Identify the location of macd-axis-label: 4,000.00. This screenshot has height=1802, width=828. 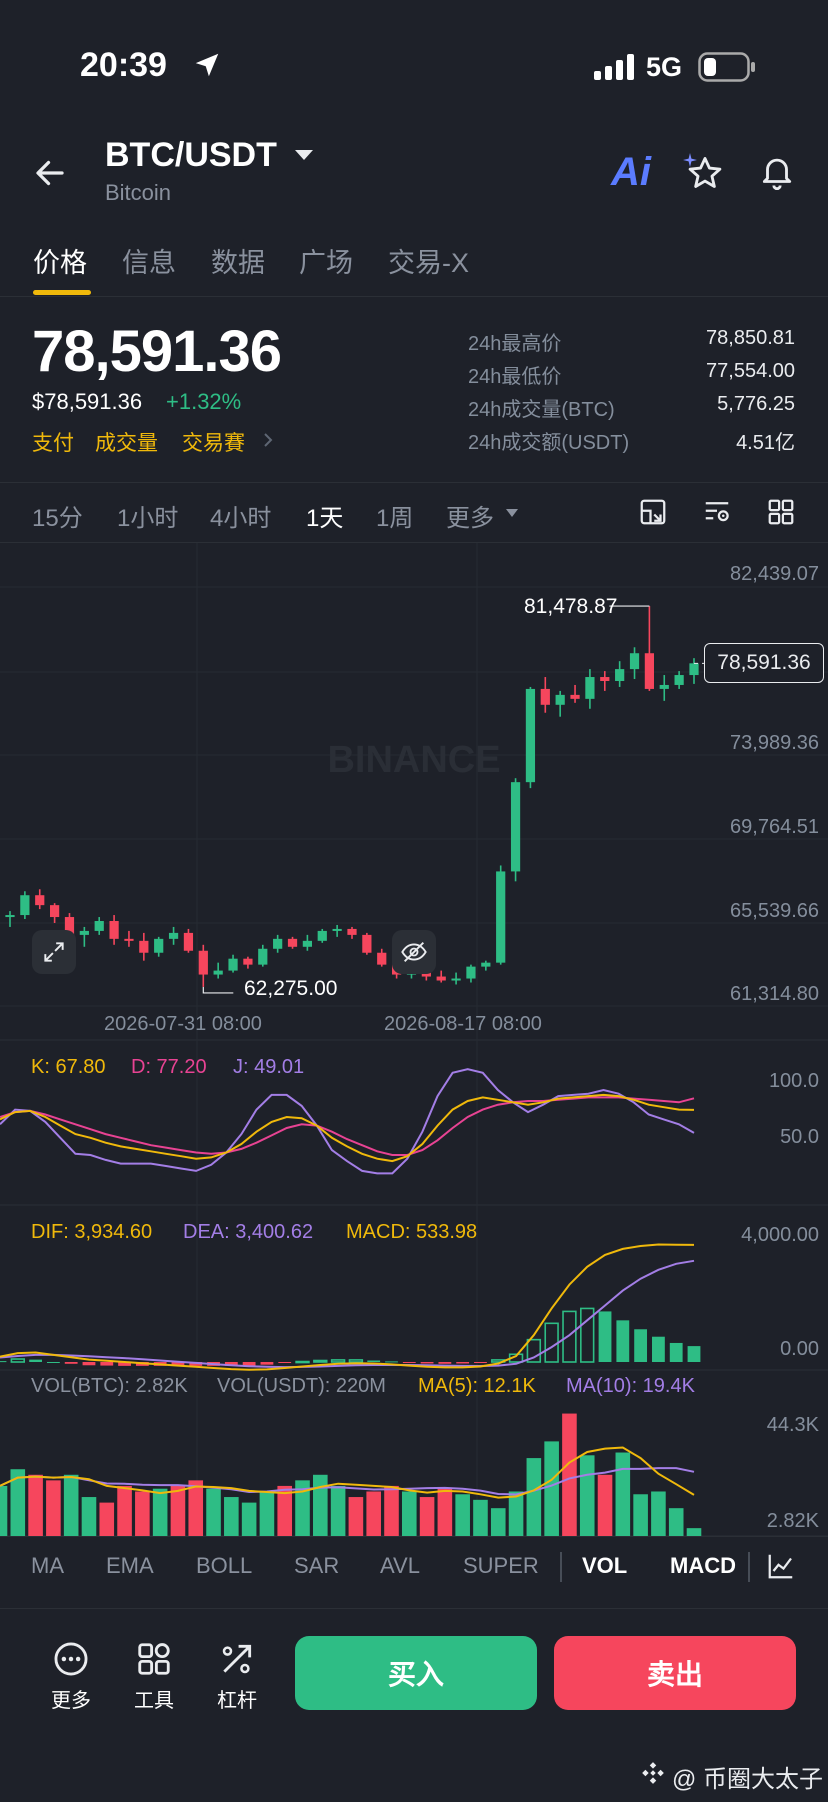
(780, 1235).